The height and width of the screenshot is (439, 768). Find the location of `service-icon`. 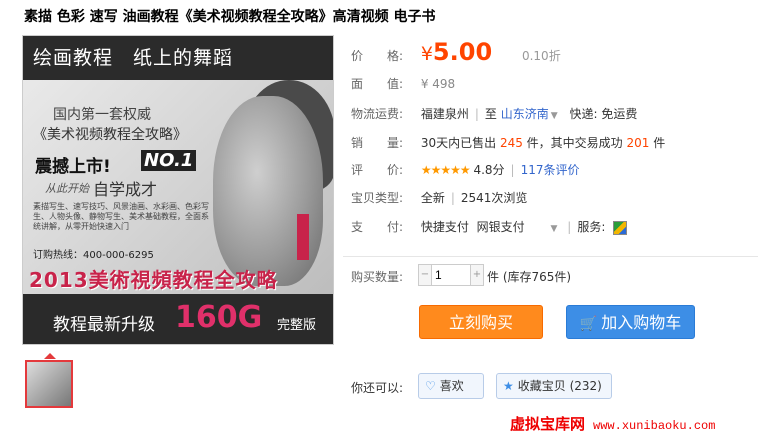

service-icon is located at coordinates (620, 227).